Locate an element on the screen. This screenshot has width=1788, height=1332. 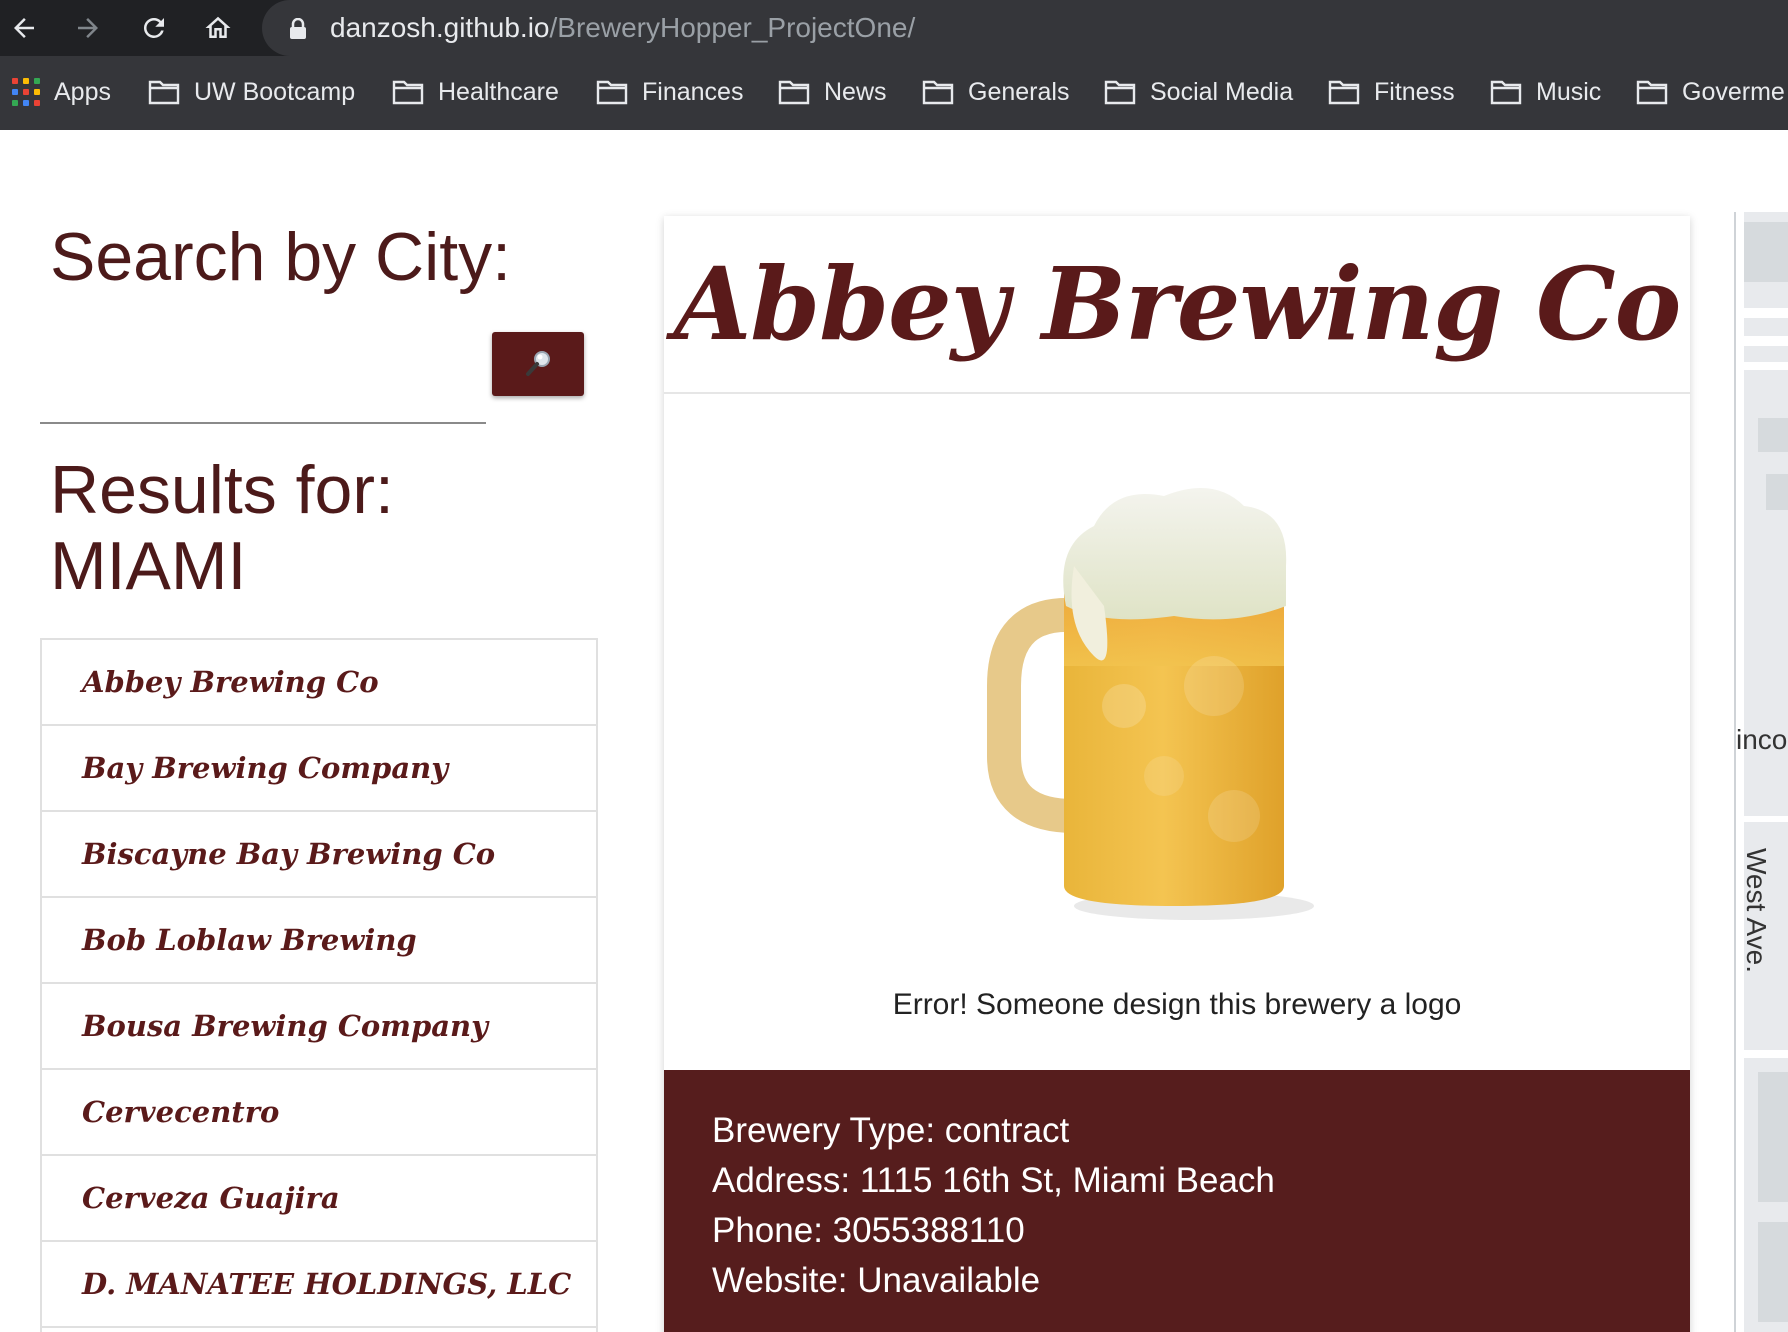
bookmark-label: Music is located at coordinates (1569, 91).